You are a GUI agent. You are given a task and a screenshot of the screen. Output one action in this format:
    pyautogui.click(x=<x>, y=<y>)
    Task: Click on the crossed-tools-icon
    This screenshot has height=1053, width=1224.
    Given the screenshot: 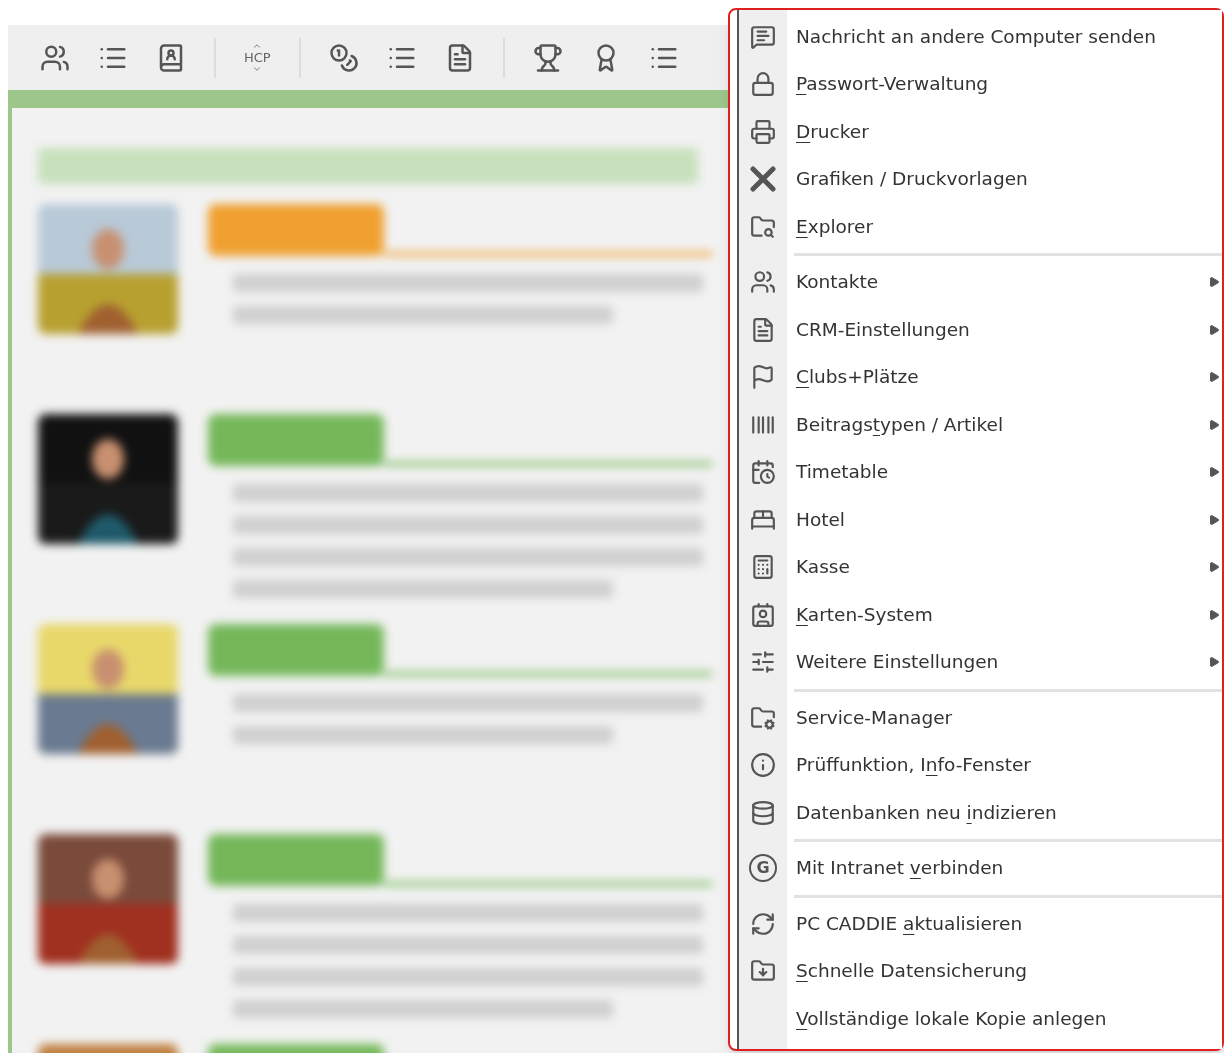 What is the action you would take?
    pyautogui.click(x=763, y=179)
    